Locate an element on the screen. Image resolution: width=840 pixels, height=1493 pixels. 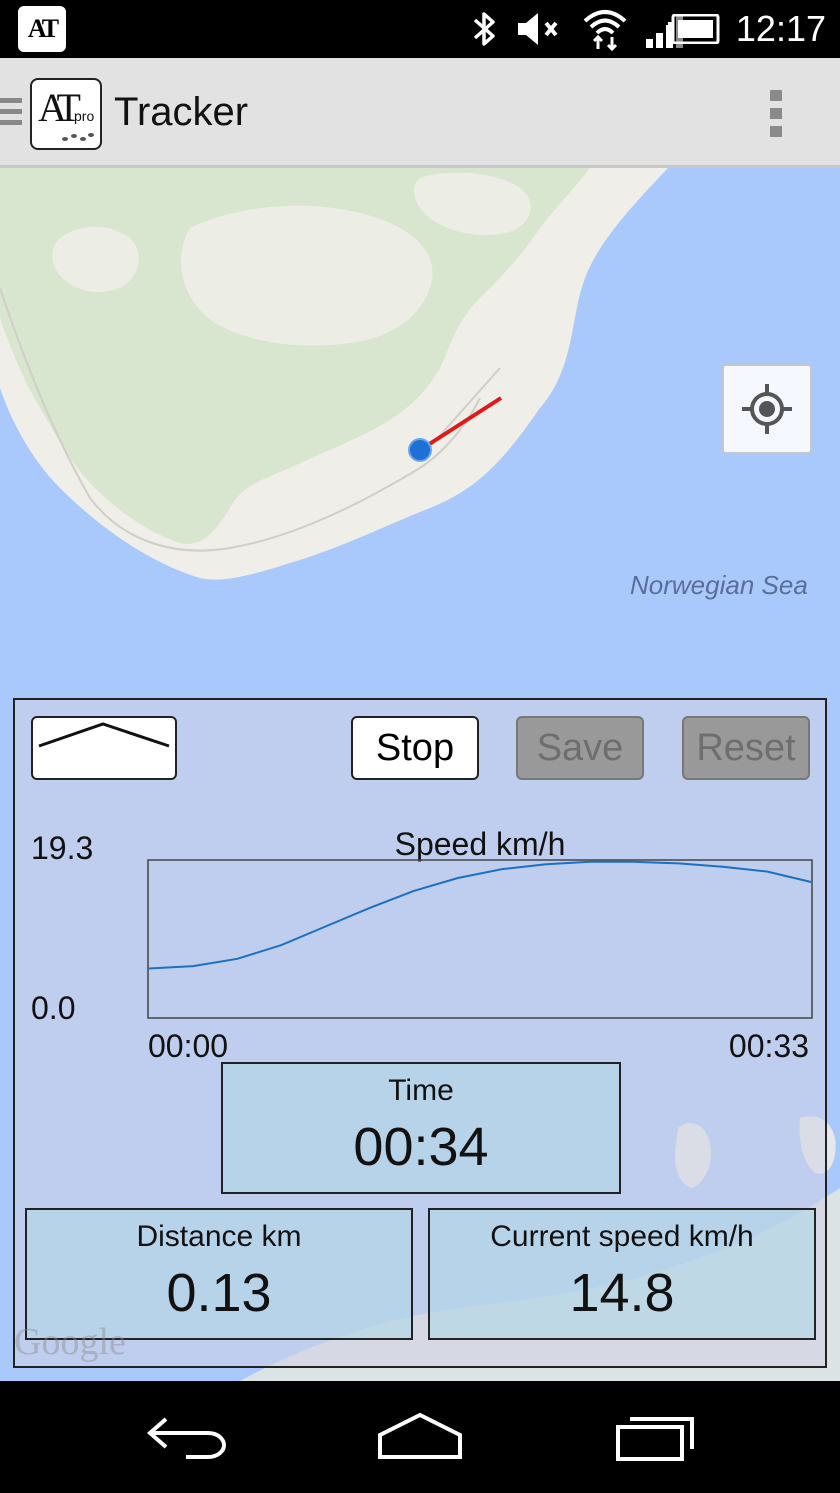
my-location-icon is located at coordinates (767, 409).